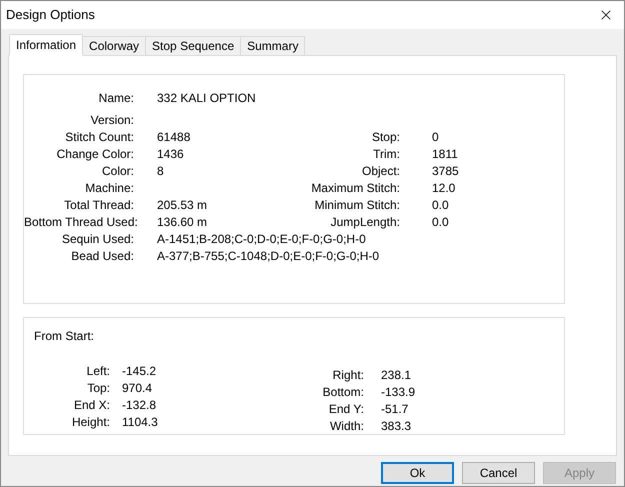 The width and height of the screenshot is (625, 487). What do you see at coordinates (498, 473) in the screenshot?
I see `dialog-button: Cancel` at bounding box center [498, 473].